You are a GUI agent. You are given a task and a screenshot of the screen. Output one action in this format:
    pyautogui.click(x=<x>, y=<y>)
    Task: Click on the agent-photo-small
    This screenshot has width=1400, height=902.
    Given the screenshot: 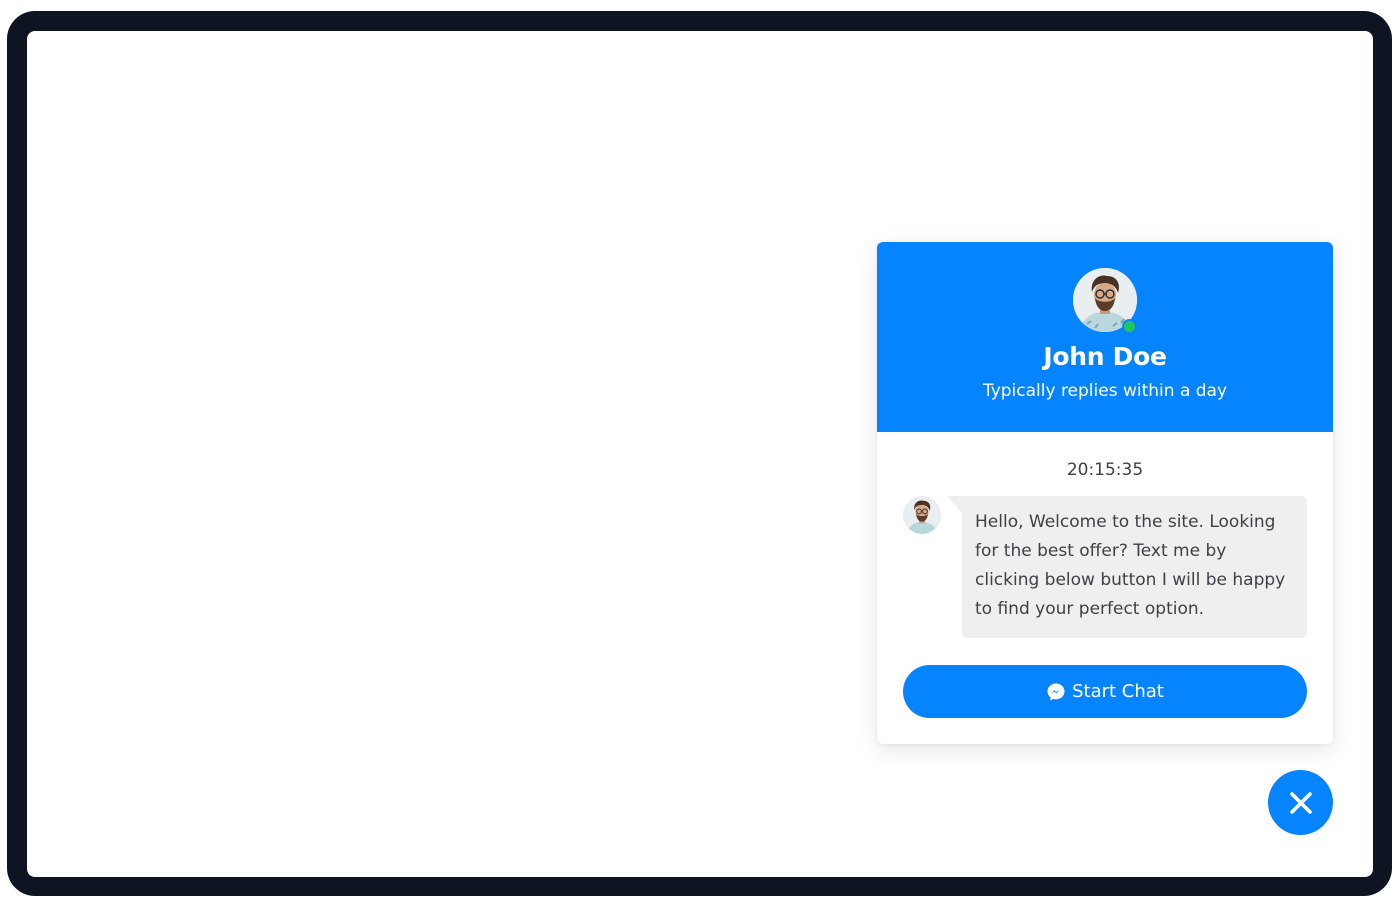 What is the action you would take?
    pyautogui.click(x=922, y=515)
    